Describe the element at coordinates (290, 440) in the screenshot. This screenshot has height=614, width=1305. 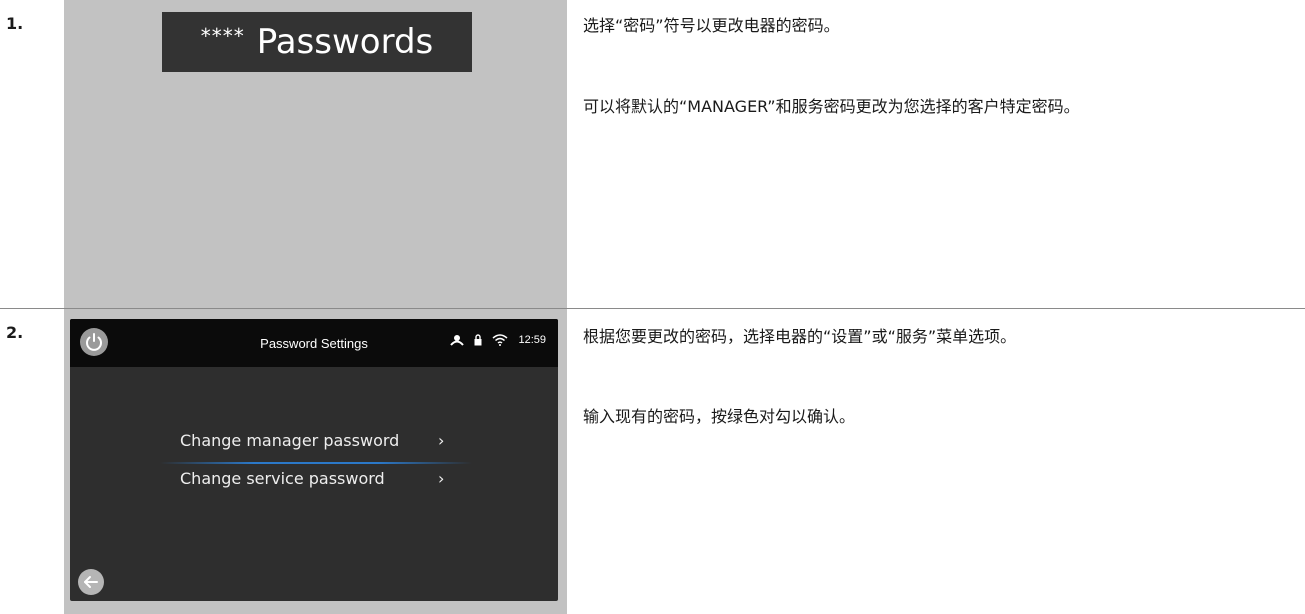
I see `menu-item-label: Change manager password` at that location.